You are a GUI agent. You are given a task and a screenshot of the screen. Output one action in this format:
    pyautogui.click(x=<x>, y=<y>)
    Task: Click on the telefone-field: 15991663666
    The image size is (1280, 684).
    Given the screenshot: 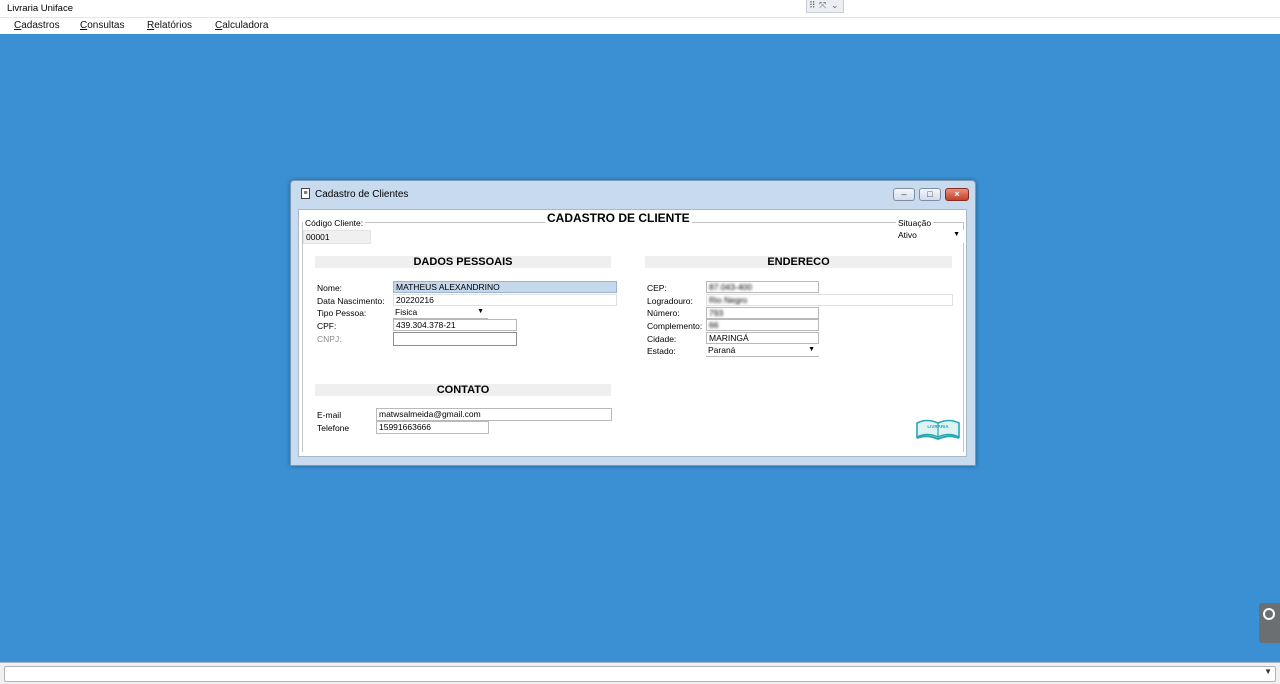 What is the action you would take?
    pyautogui.click(x=432, y=427)
    